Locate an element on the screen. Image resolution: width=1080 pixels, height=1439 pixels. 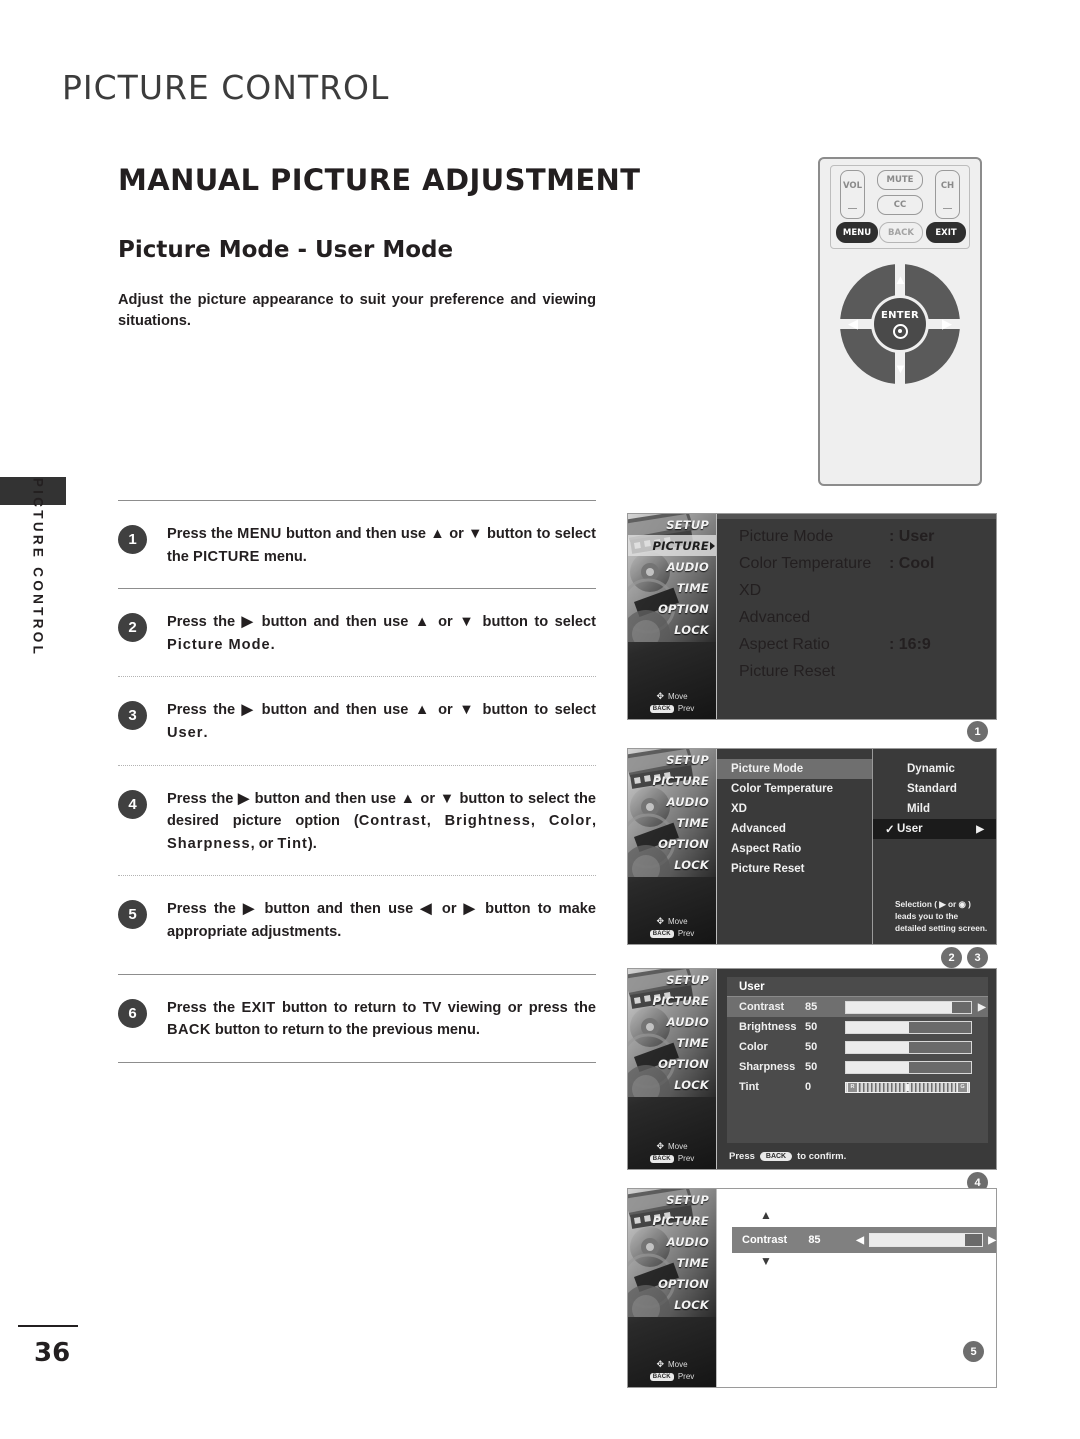
osd-row: Picture Reset is located at coordinates (867, 672).